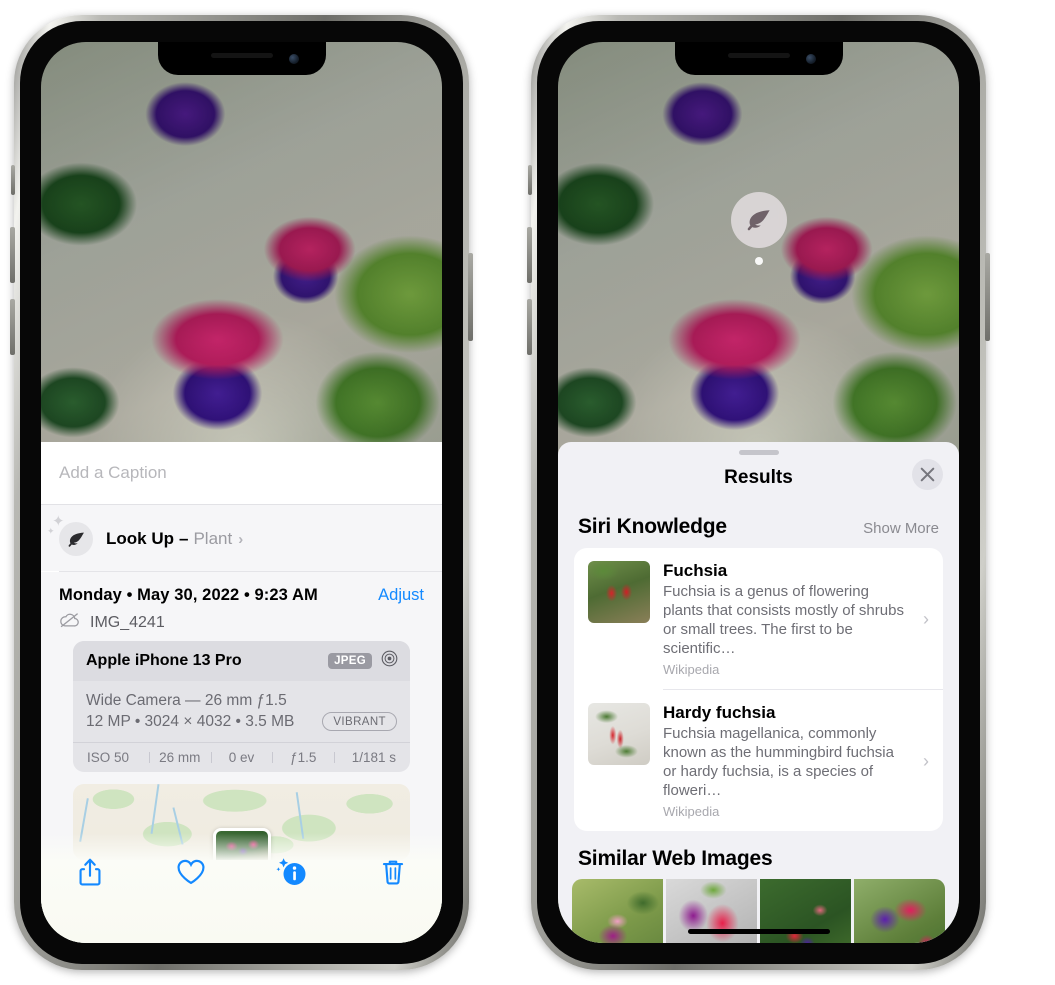  I want to click on camera-badges: JPEG, so click(363, 661).